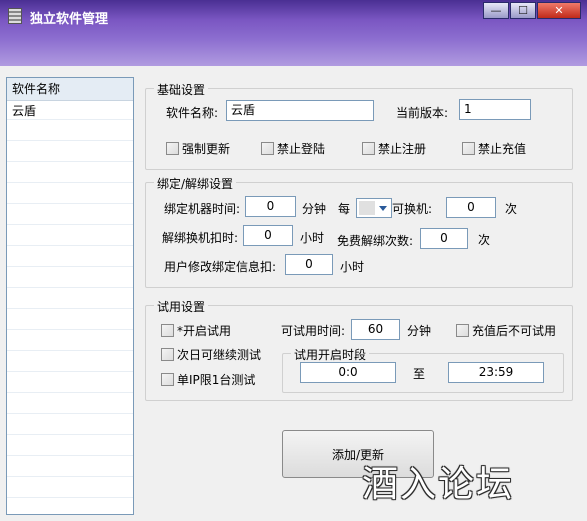 The width and height of the screenshot is (587, 521). What do you see at coordinates (211, 354) in the screenshot?
I see `next-day-trial-checkbox: 次日可继续测试` at bounding box center [211, 354].